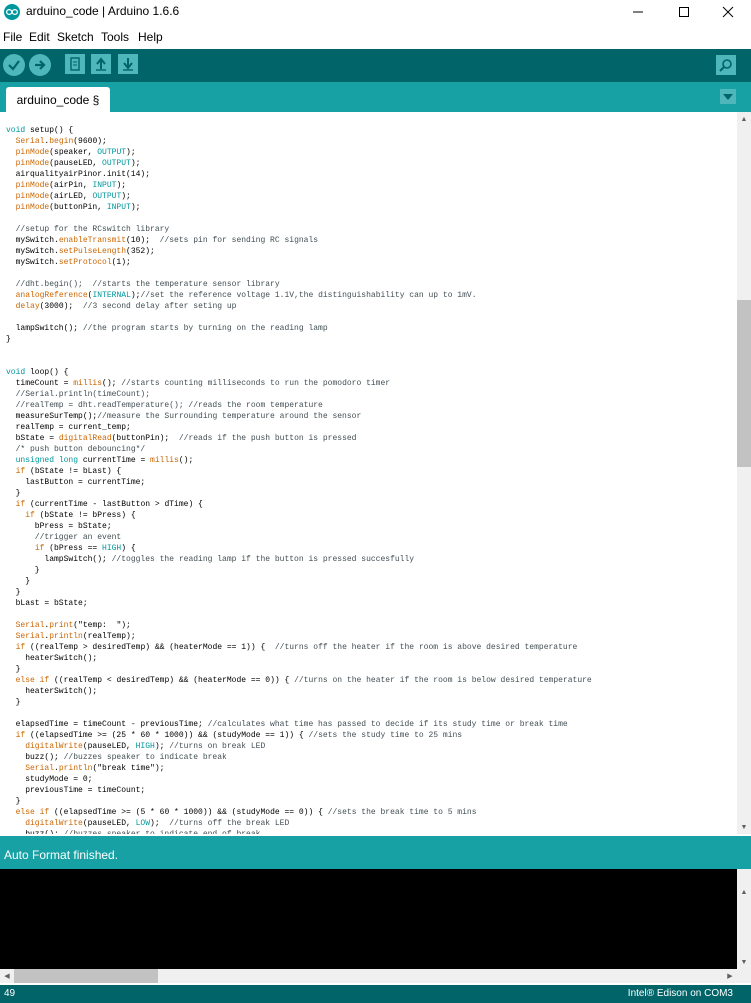 This screenshot has width=751, height=1003. I want to click on code-token: OUTPUT, so click(116, 163).